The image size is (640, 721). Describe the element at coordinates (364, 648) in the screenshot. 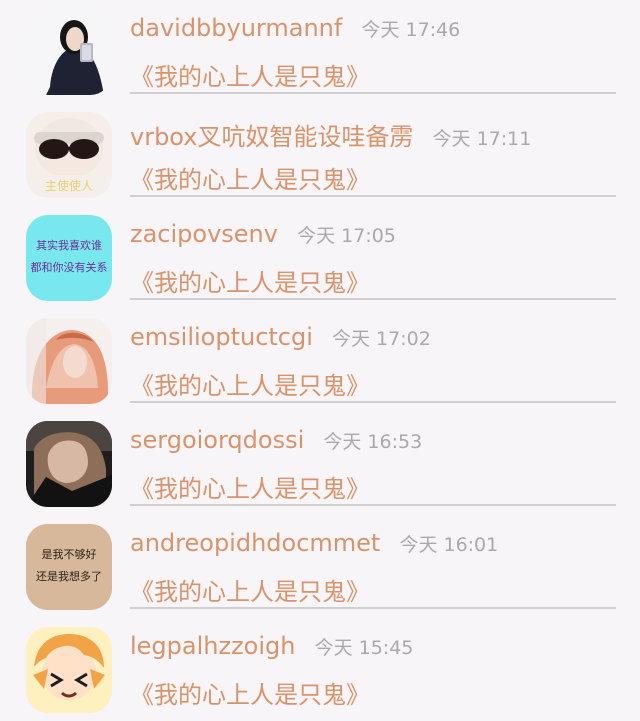

I see `timestamp: 今天 15:45` at that location.